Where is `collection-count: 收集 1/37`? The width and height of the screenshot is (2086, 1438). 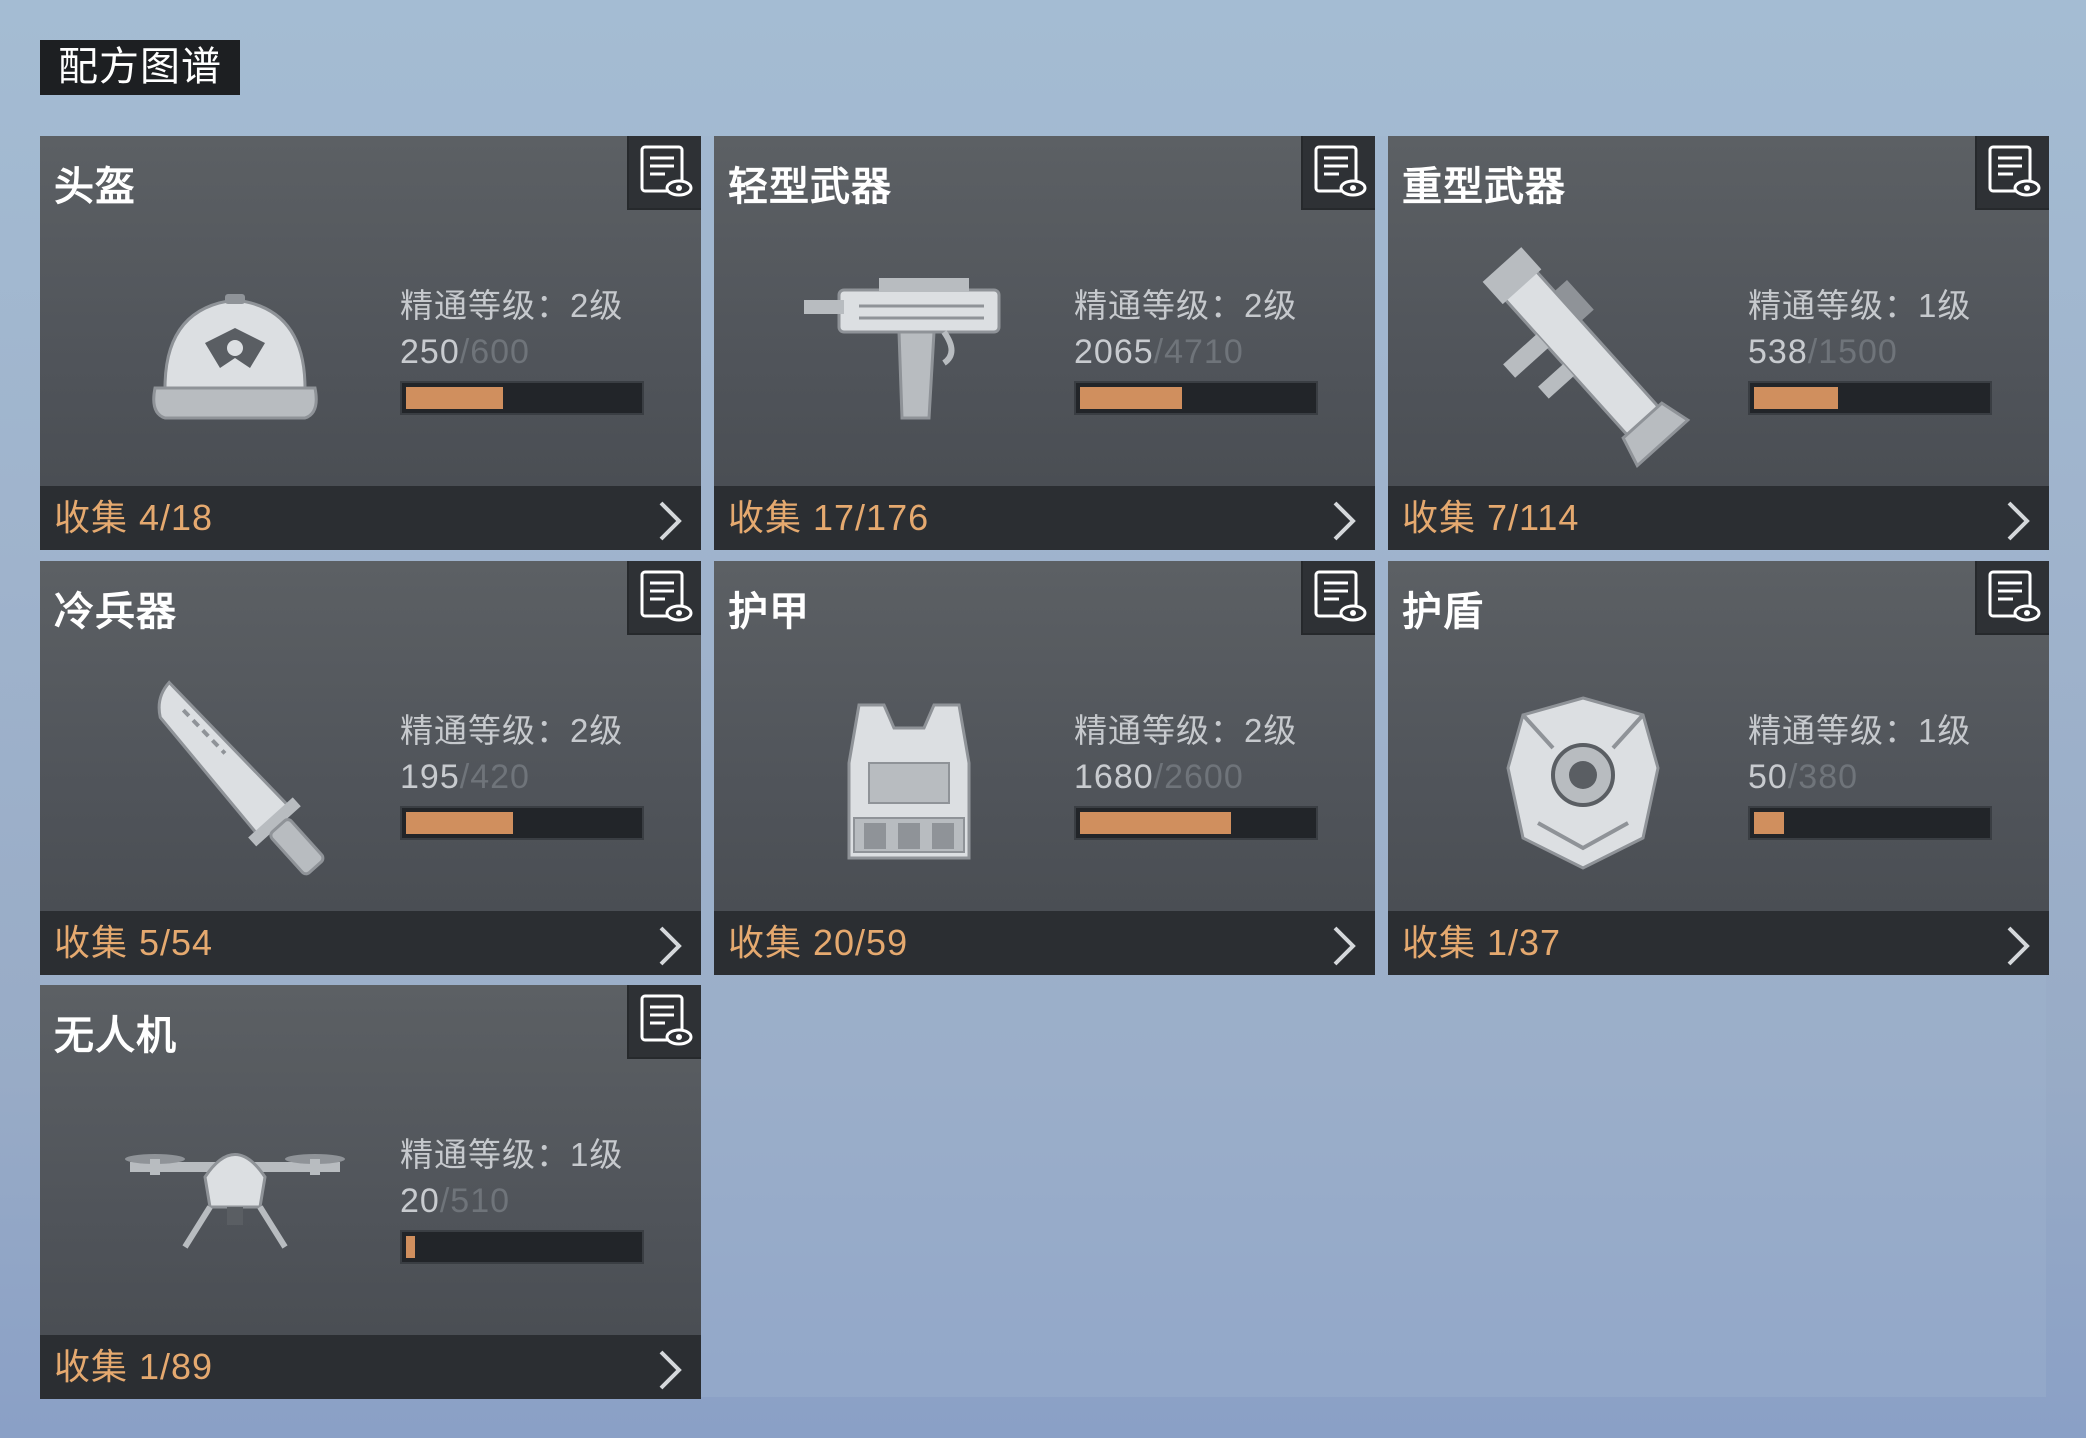
collection-count: 收集 1/37 is located at coordinates (1481, 943).